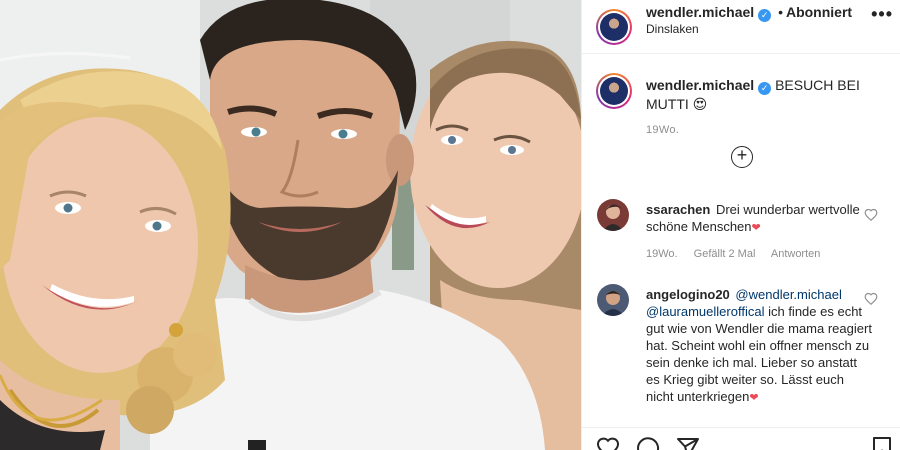 This screenshot has width=900, height=450. What do you see at coordinates (700, 12) in the screenshot?
I see `author-username: wendler.michael` at bounding box center [700, 12].